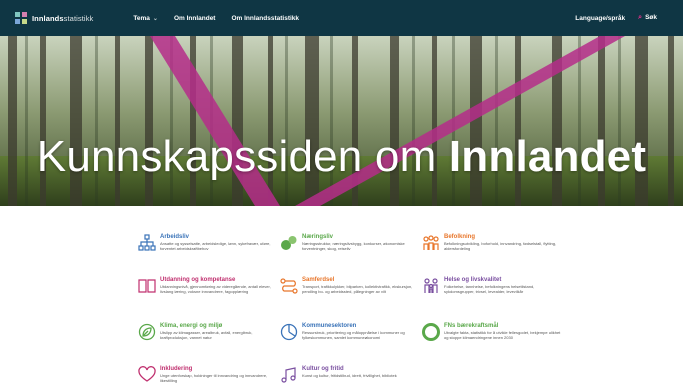  I want to click on language-link: Language/språk, so click(600, 18).